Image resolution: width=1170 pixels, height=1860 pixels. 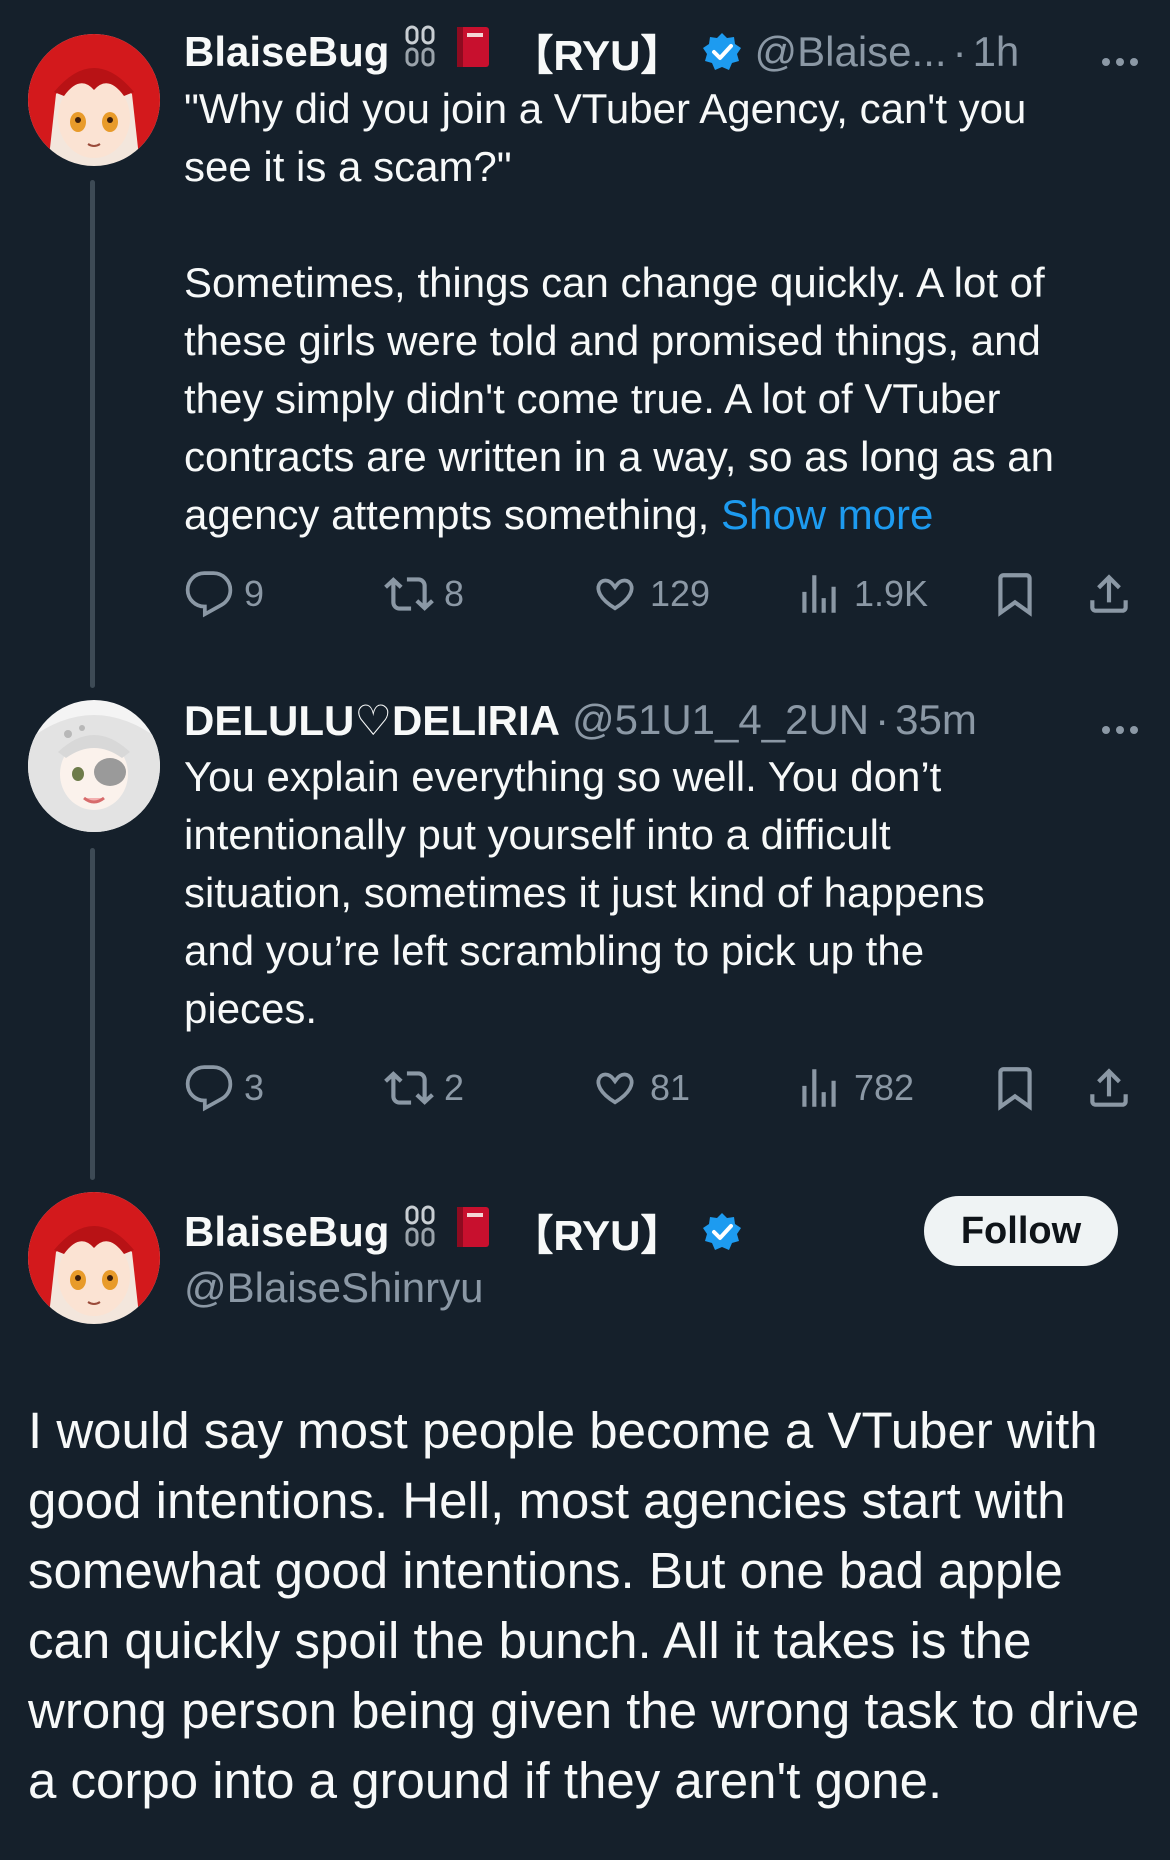 I want to click on views-button: 782, so click(x=854, y=1088).